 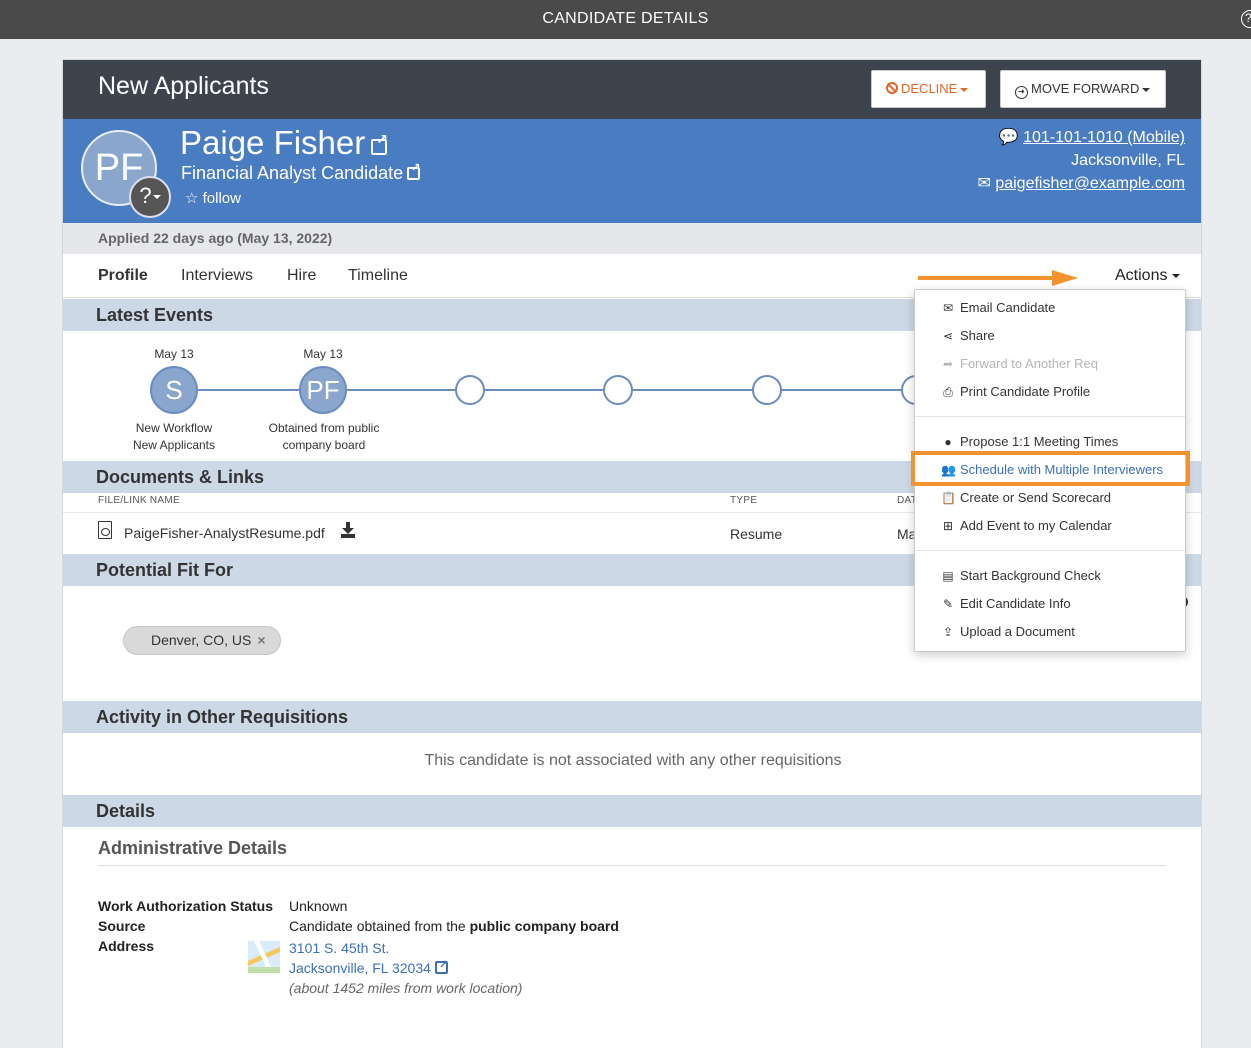 What do you see at coordinates (1036, 525) in the screenshot?
I see `menu-item-label: Add Event to my Calendar` at bounding box center [1036, 525].